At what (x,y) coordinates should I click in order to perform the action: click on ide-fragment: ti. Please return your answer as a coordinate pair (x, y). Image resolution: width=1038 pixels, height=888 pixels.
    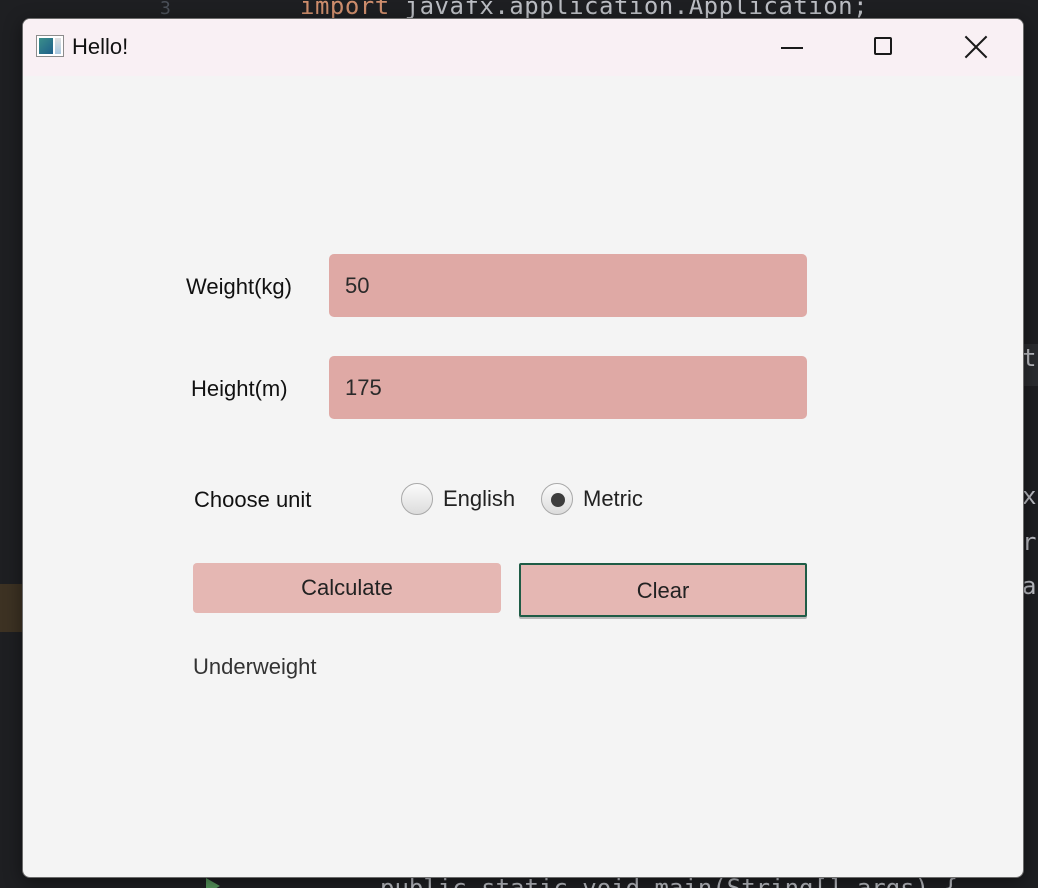
    Looking at the image, I should click on (1030, 358).